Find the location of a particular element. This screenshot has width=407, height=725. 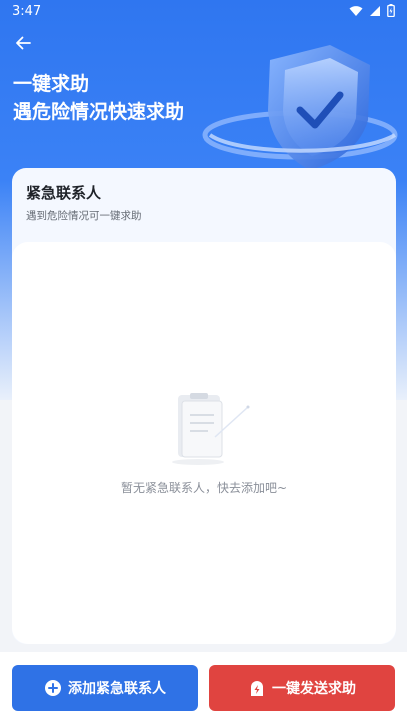

alert-bolt-icon is located at coordinates (257, 688).